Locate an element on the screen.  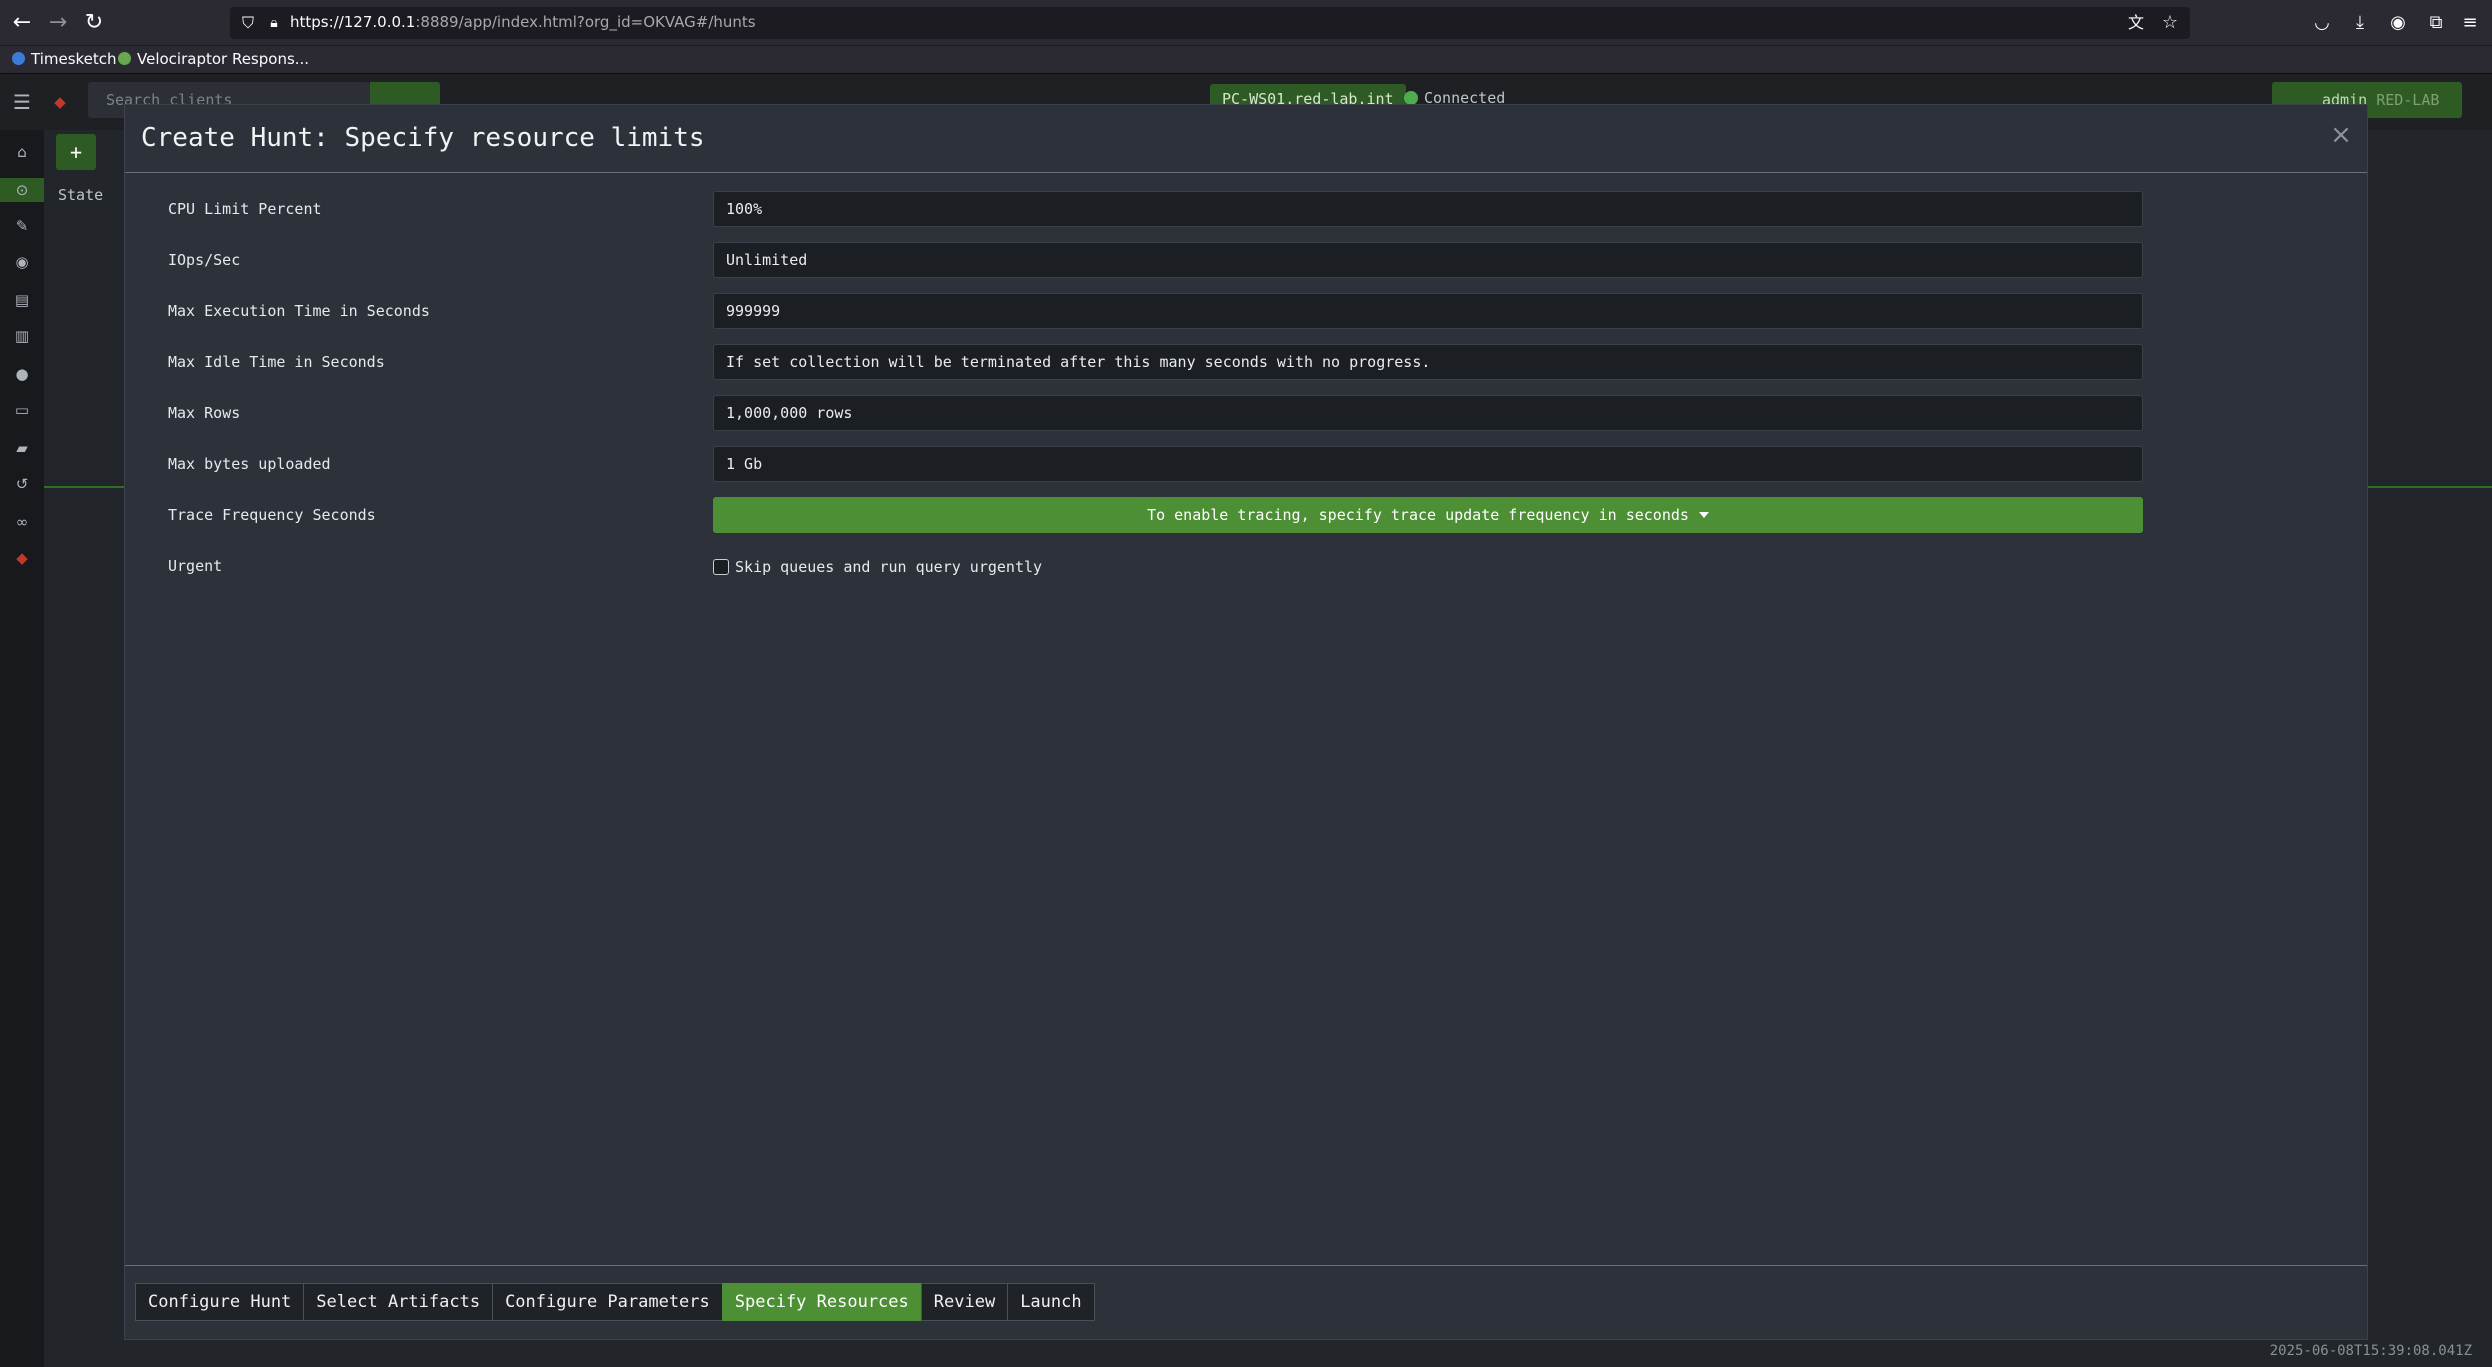
iops-row: IOps/Sec Unlimited is located at coordinates (1246, 260).